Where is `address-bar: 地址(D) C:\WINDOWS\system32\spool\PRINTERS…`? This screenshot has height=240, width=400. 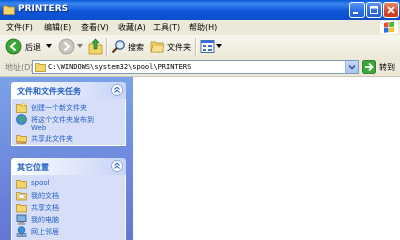
address-bar: 地址(D) C:\WINDOWS\system32\spool\PRINTERS… is located at coordinates (200, 68).